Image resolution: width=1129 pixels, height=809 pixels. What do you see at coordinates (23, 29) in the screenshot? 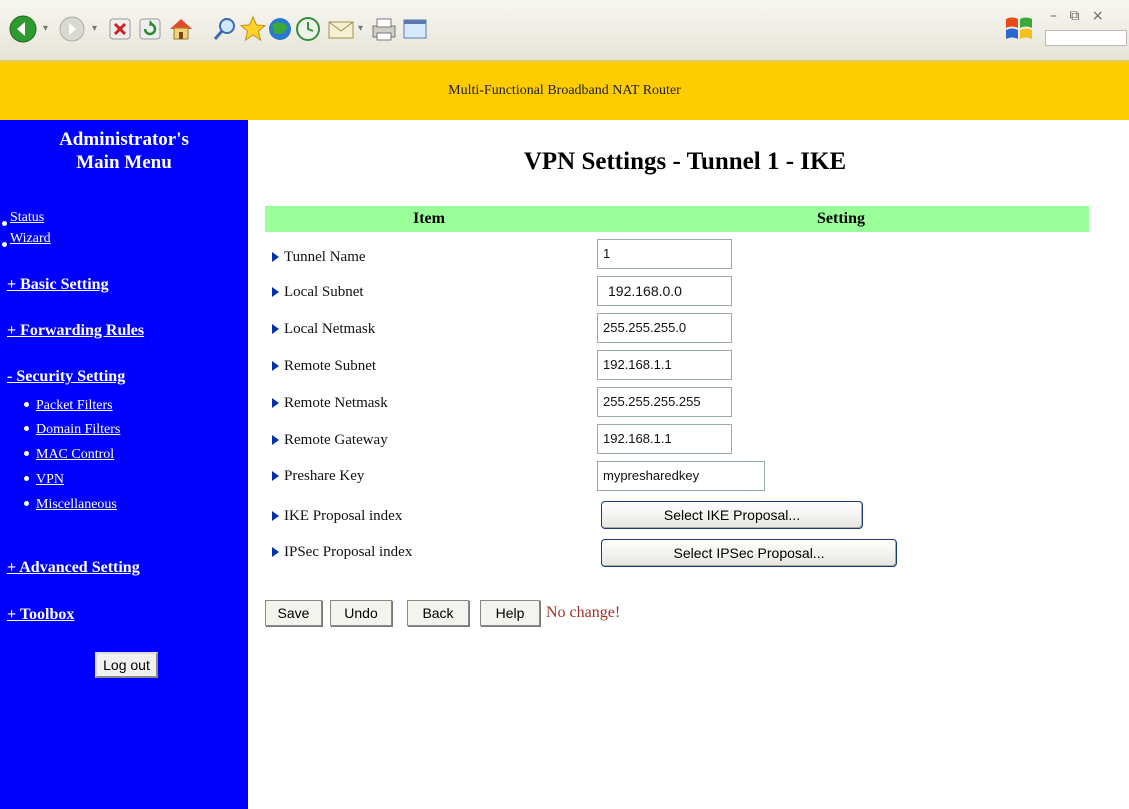
I see `back-icon` at bounding box center [23, 29].